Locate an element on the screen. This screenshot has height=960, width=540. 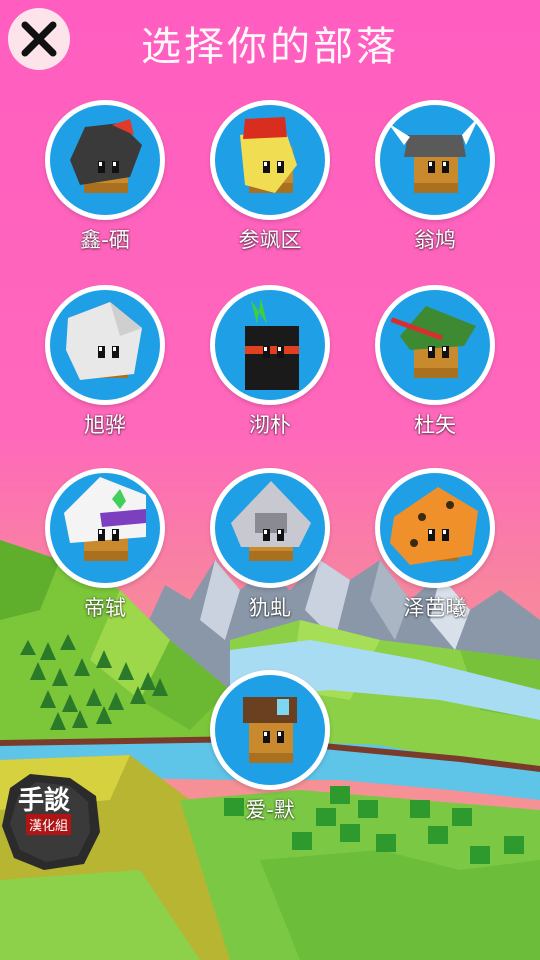
tribe-option: 帝轼 is located at coordinates (105, 545).